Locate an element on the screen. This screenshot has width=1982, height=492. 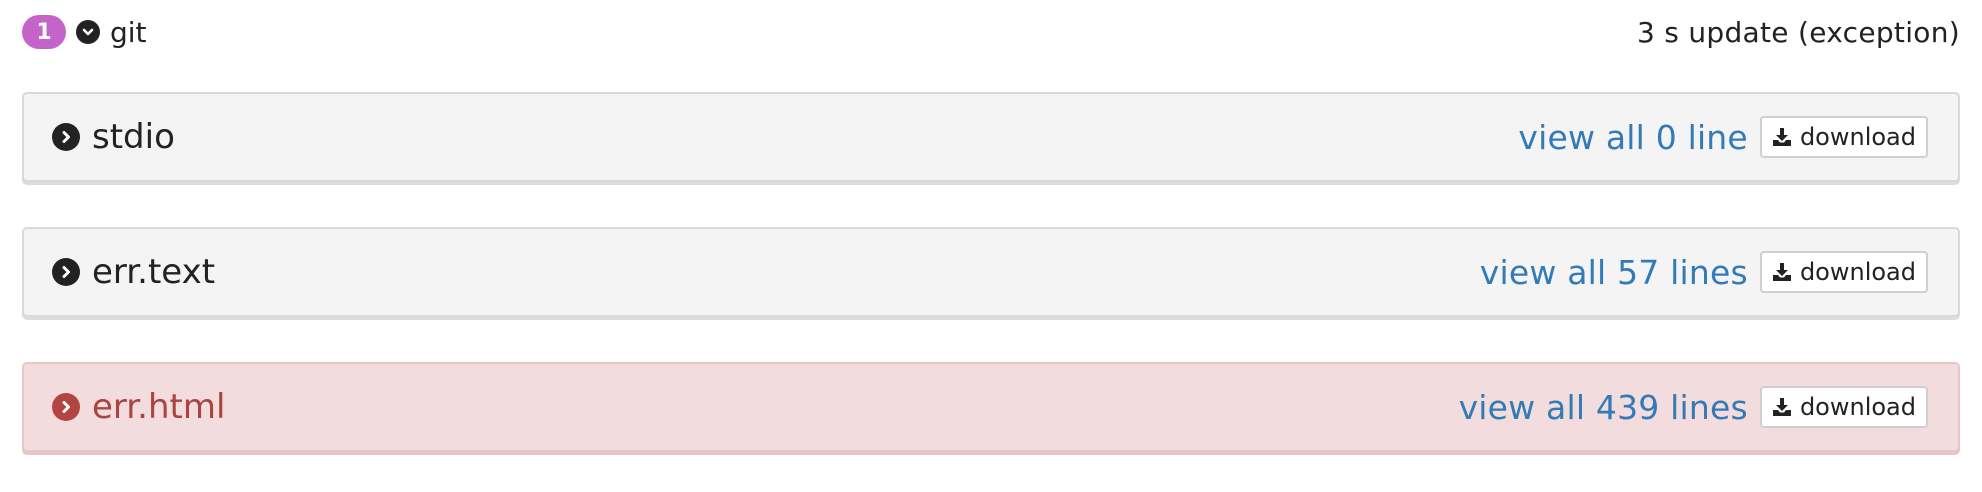
view-all-link: view all 57 lines is located at coordinates (1614, 272).